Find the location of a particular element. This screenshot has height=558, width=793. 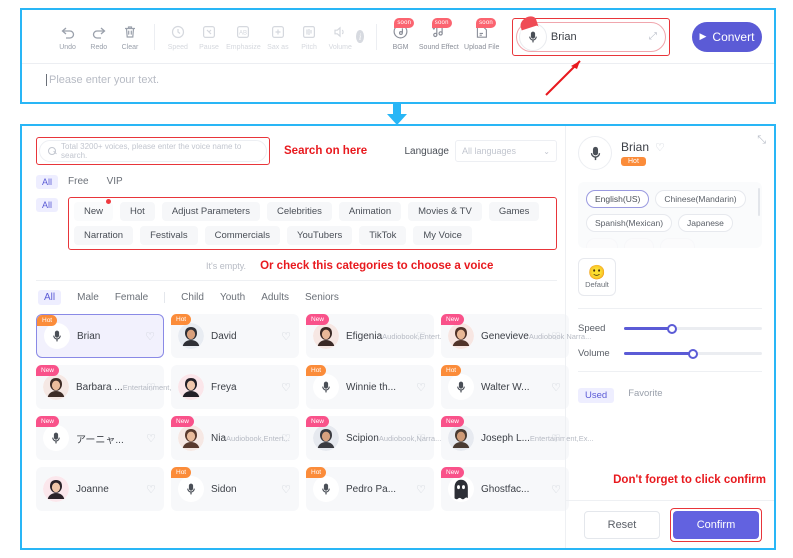

info-icon: i is located at coordinates (360, 36).